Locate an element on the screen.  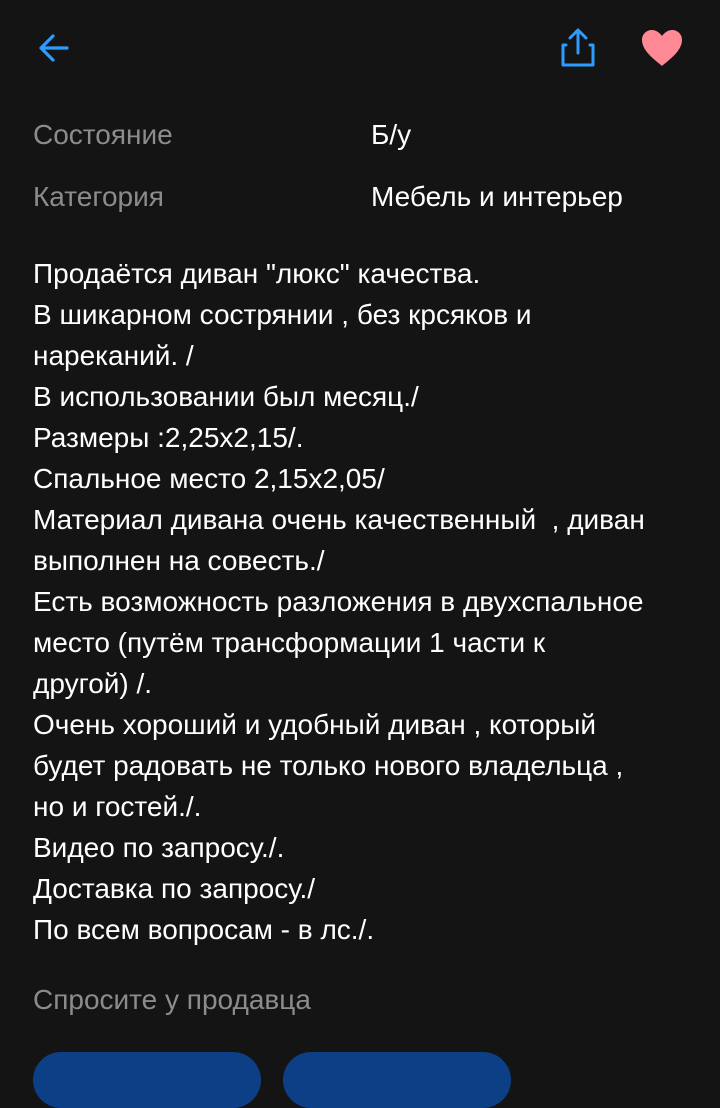
param-row-category: Категория Мебель и интерьер is located at coordinates (363, 197).